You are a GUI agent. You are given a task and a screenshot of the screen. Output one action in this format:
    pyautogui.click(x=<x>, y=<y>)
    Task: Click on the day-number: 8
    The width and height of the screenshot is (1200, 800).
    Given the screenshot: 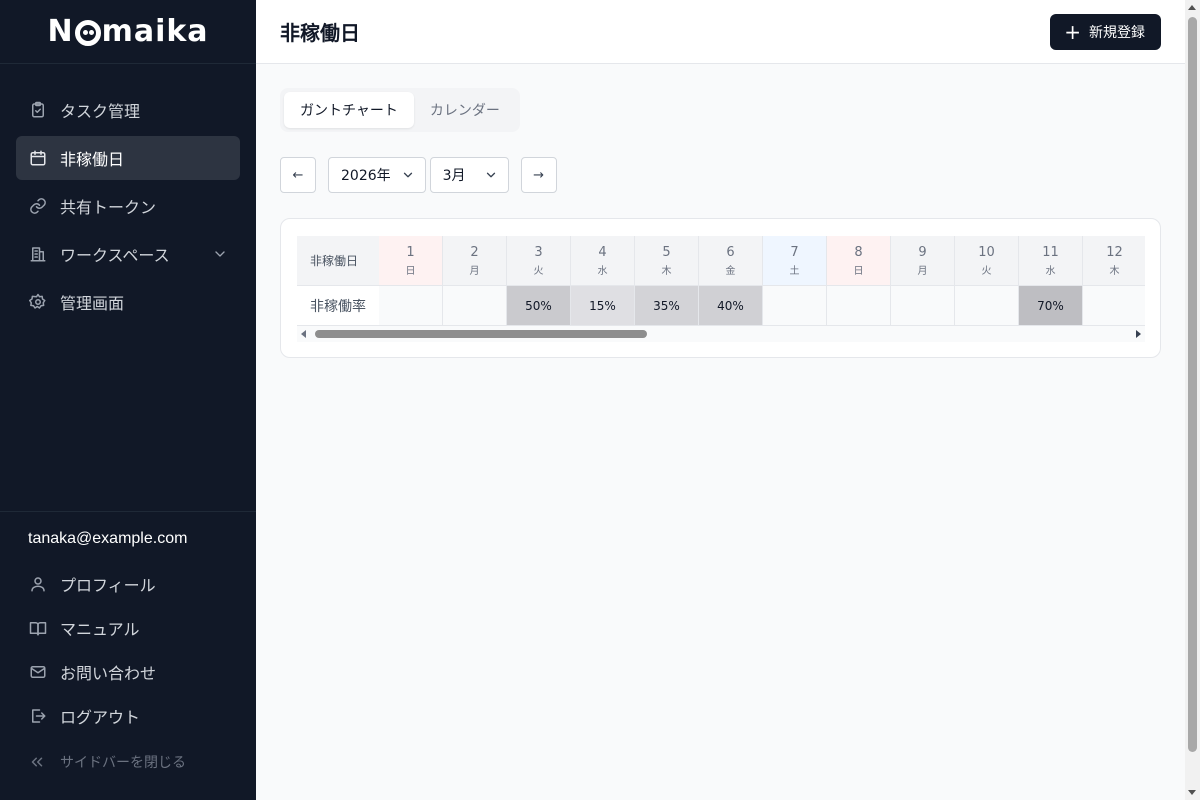 What is the action you would take?
    pyautogui.click(x=858, y=252)
    